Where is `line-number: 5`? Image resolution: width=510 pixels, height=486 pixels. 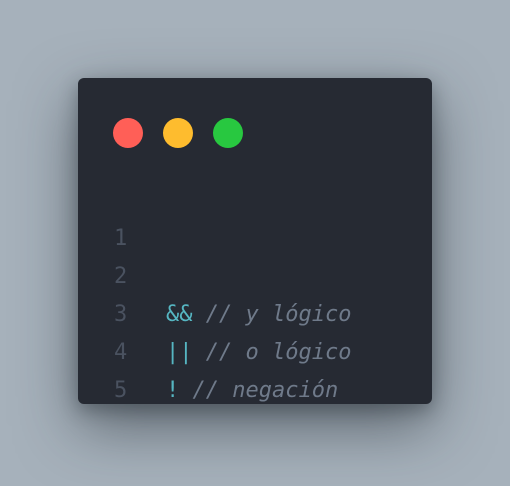 line-number: 5 is located at coordinates (121, 390).